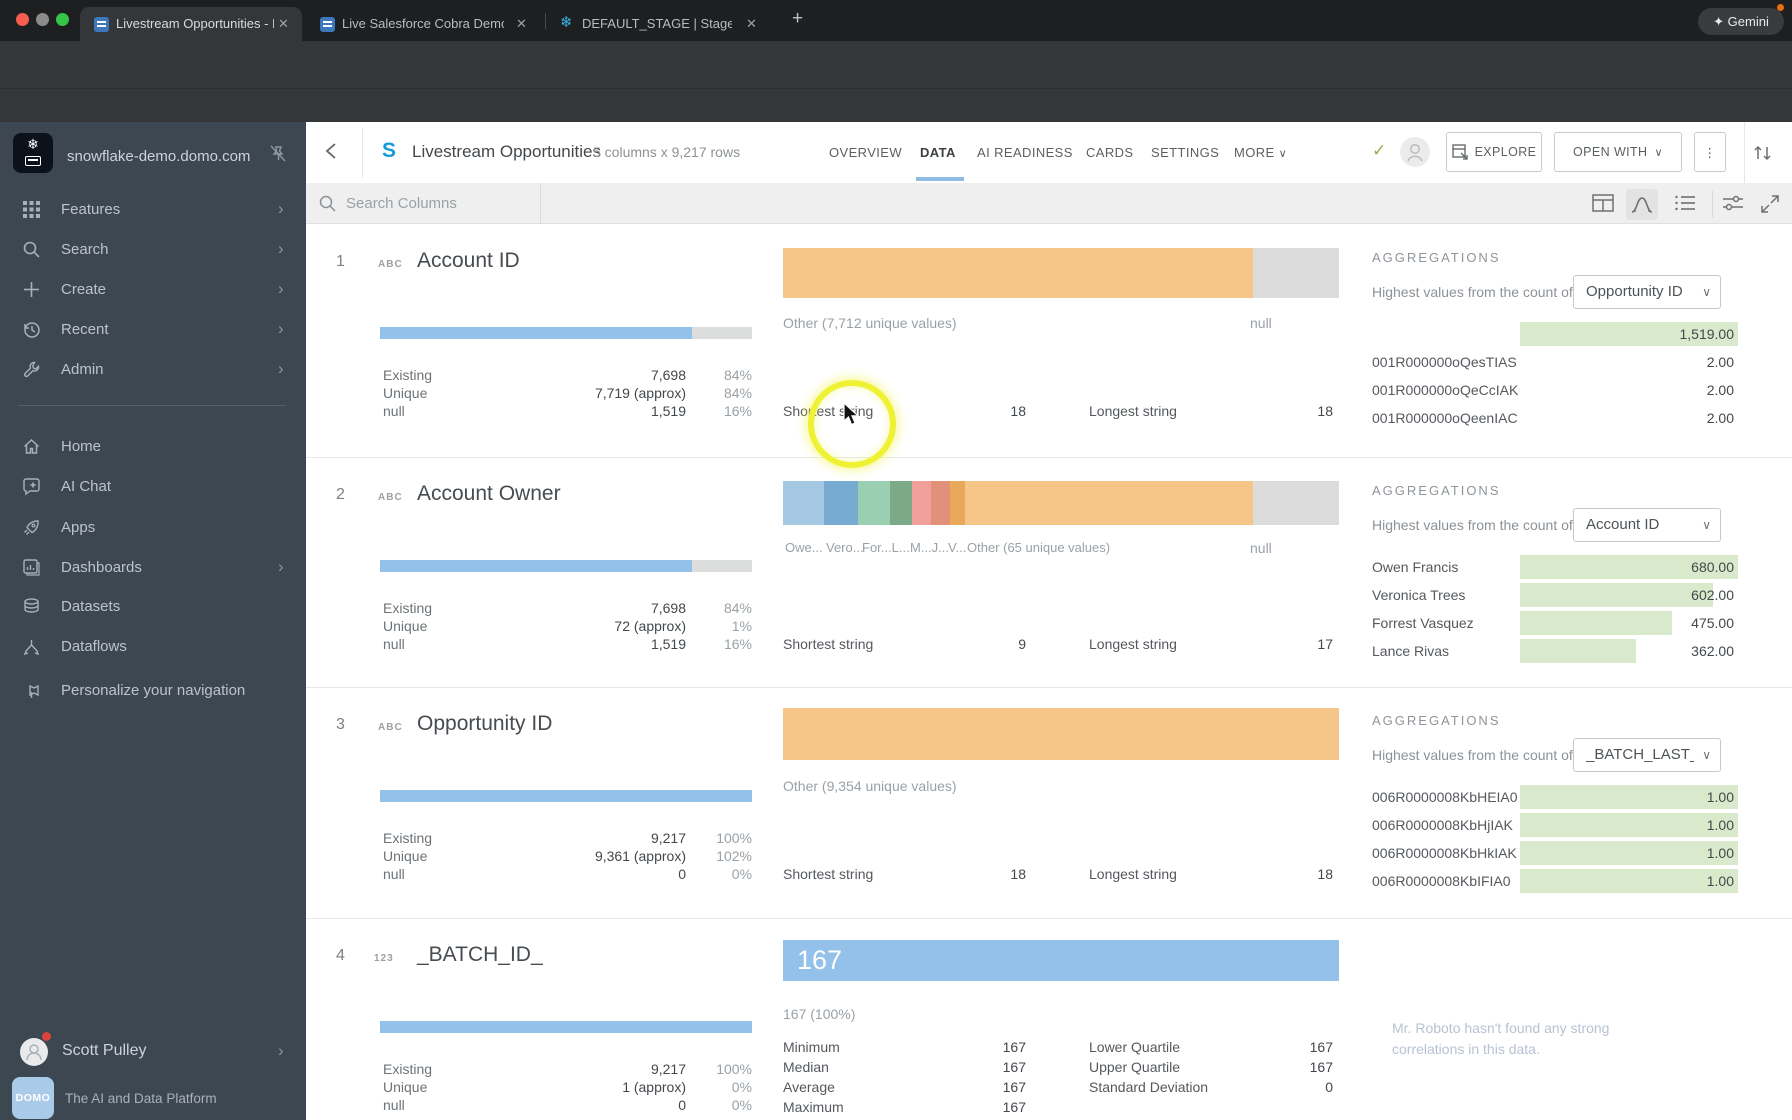 The image size is (1792, 1120). I want to click on list-view-icon, so click(1685, 203).